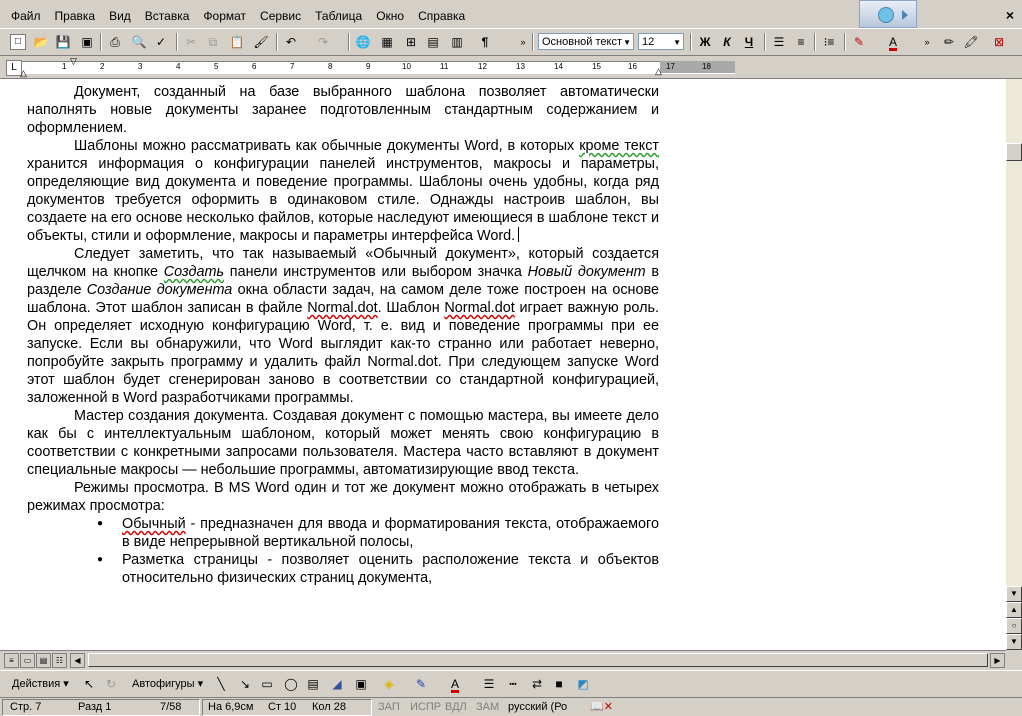  Describe the element at coordinates (139, 42) in the screenshot. I see `print-preview-icon: 🔍` at that location.